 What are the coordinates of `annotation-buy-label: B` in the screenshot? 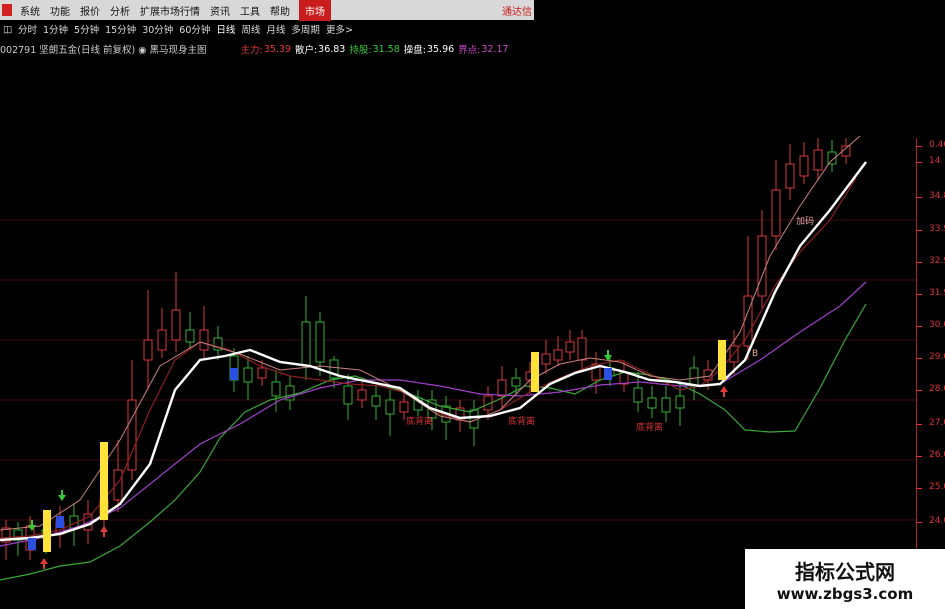 It's located at (755, 354).